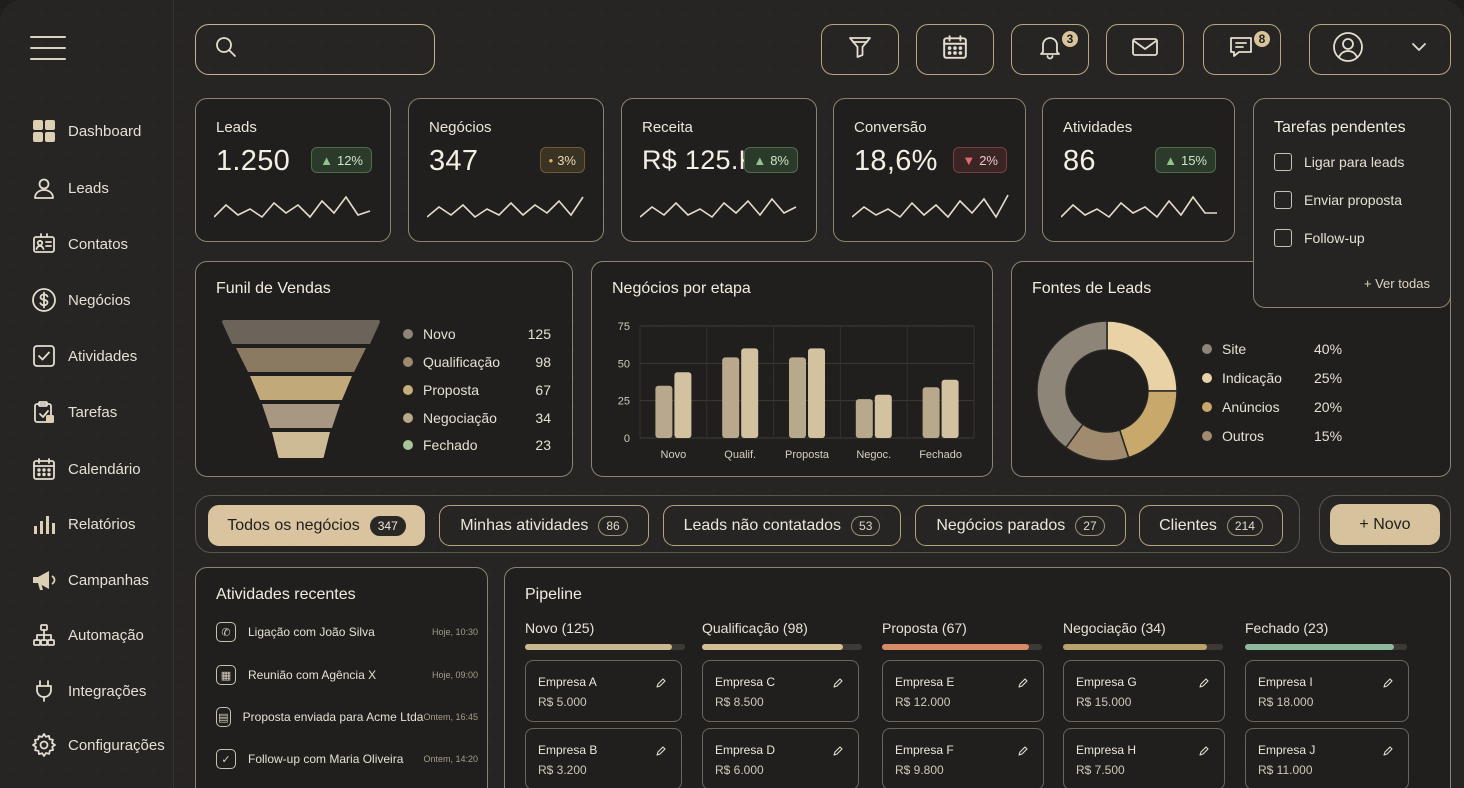 Image resolution: width=1464 pixels, height=788 pixels. What do you see at coordinates (1144, 758) in the screenshot?
I see `deal-card: Empresa H R$ 7.500` at bounding box center [1144, 758].